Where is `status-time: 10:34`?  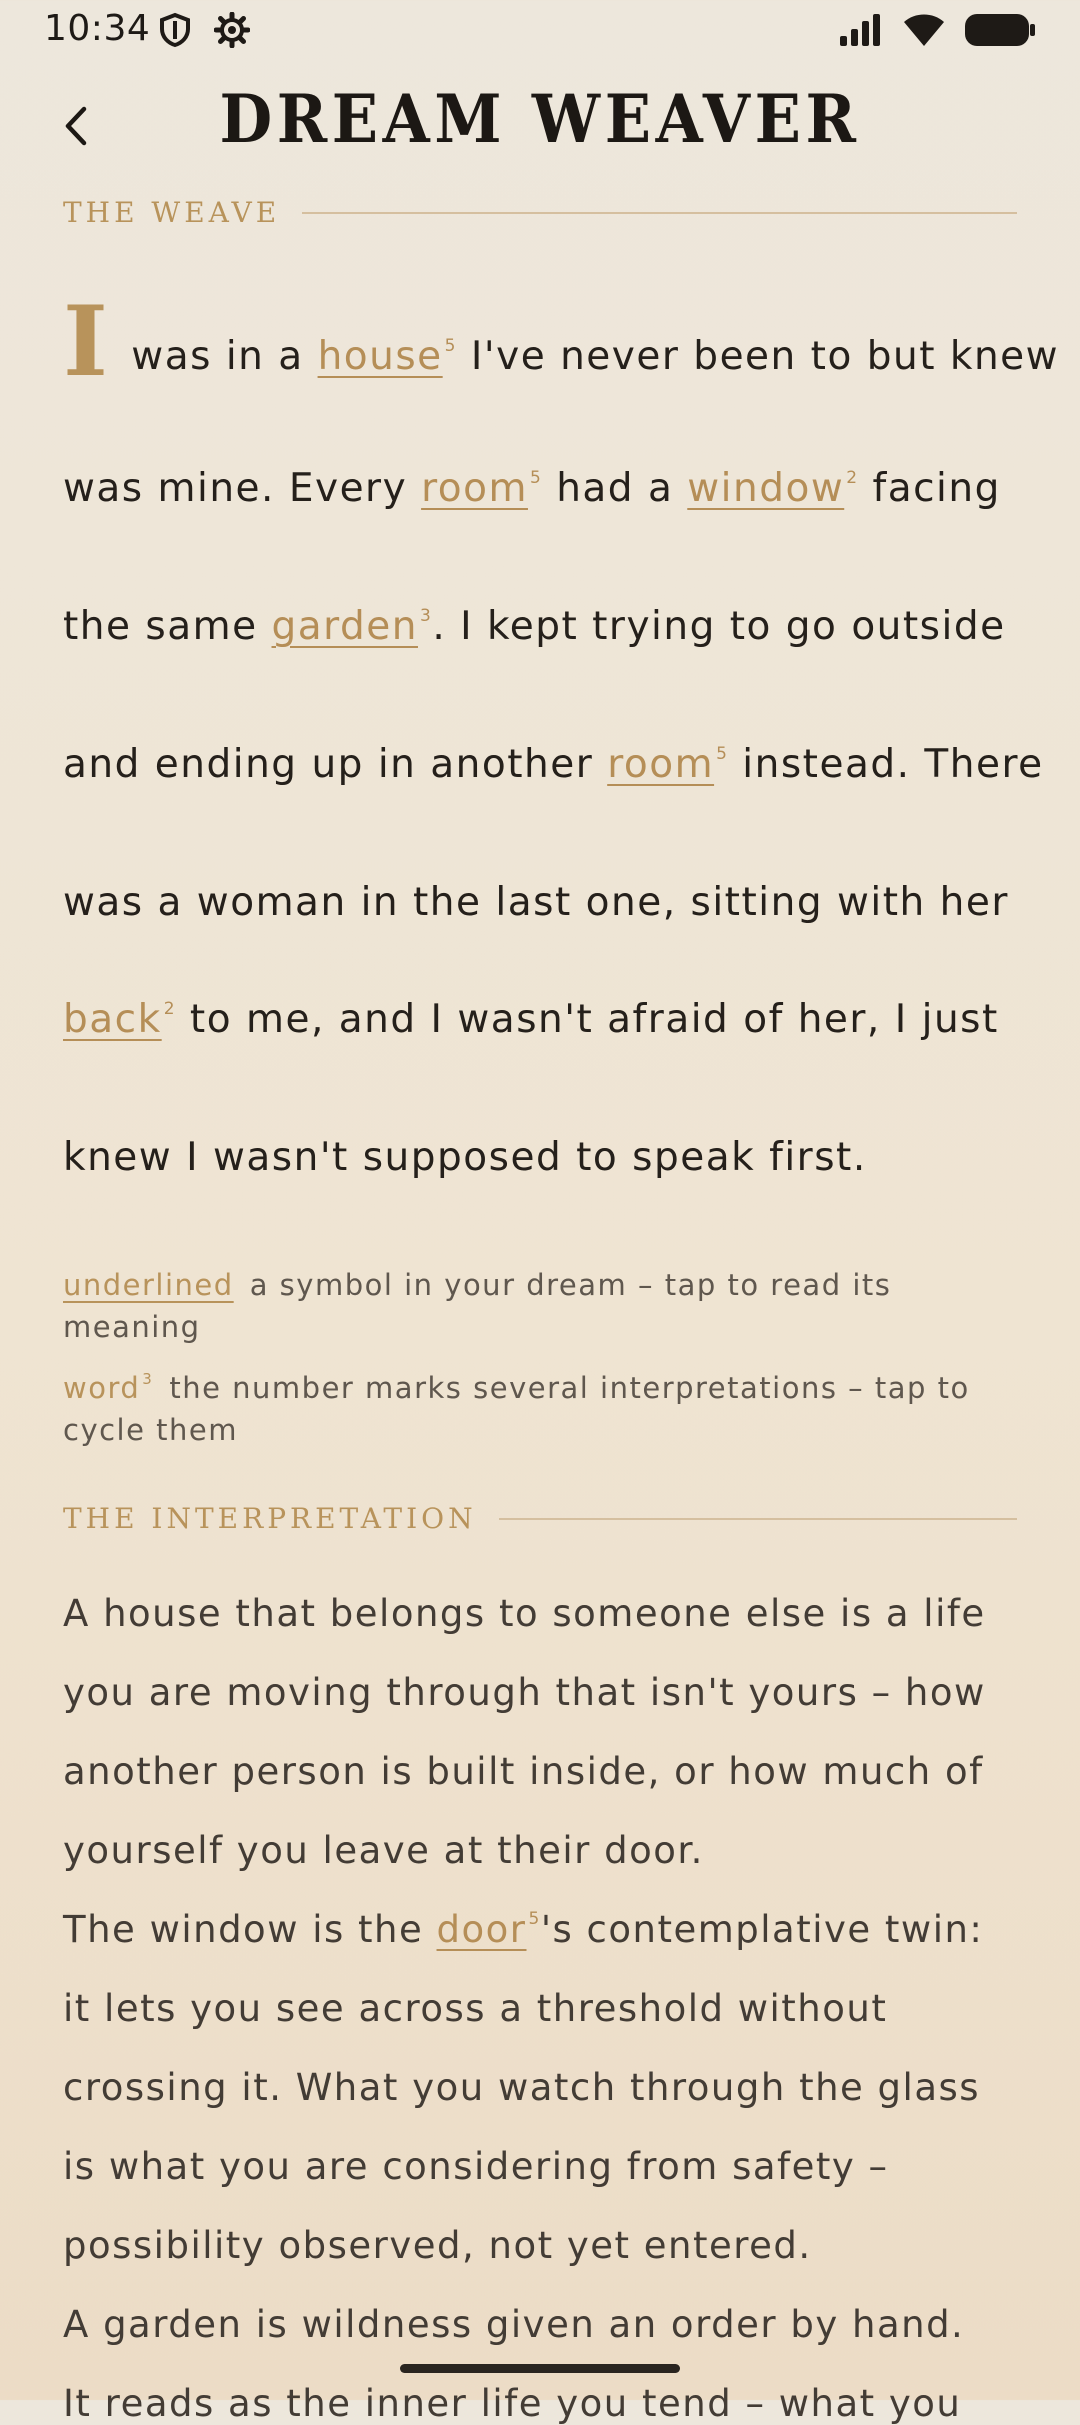
status-time: 10:34 is located at coordinates (97, 28).